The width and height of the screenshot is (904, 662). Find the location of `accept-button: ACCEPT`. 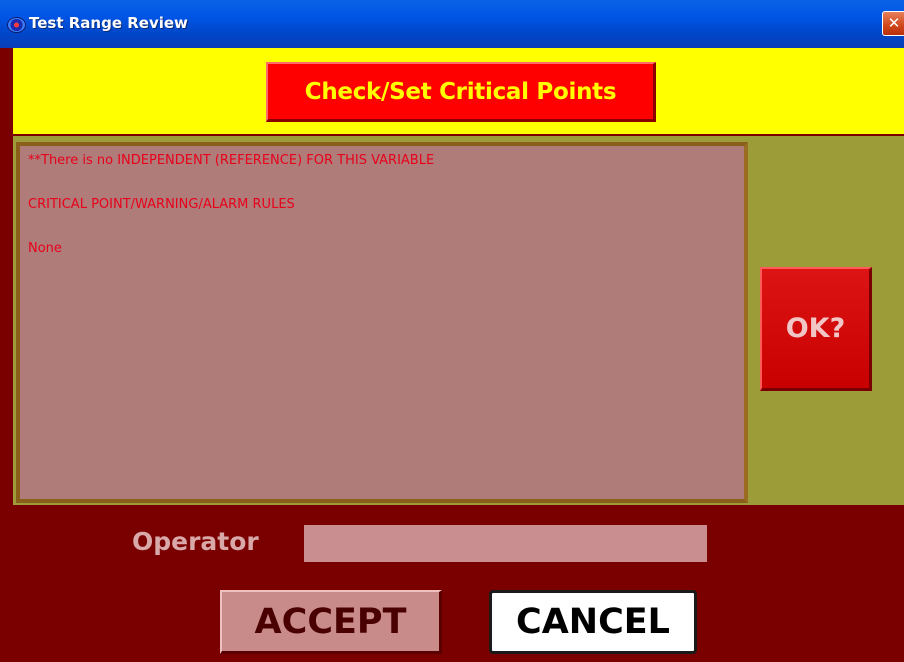

accept-button: ACCEPT is located at coordinates (331, 622).